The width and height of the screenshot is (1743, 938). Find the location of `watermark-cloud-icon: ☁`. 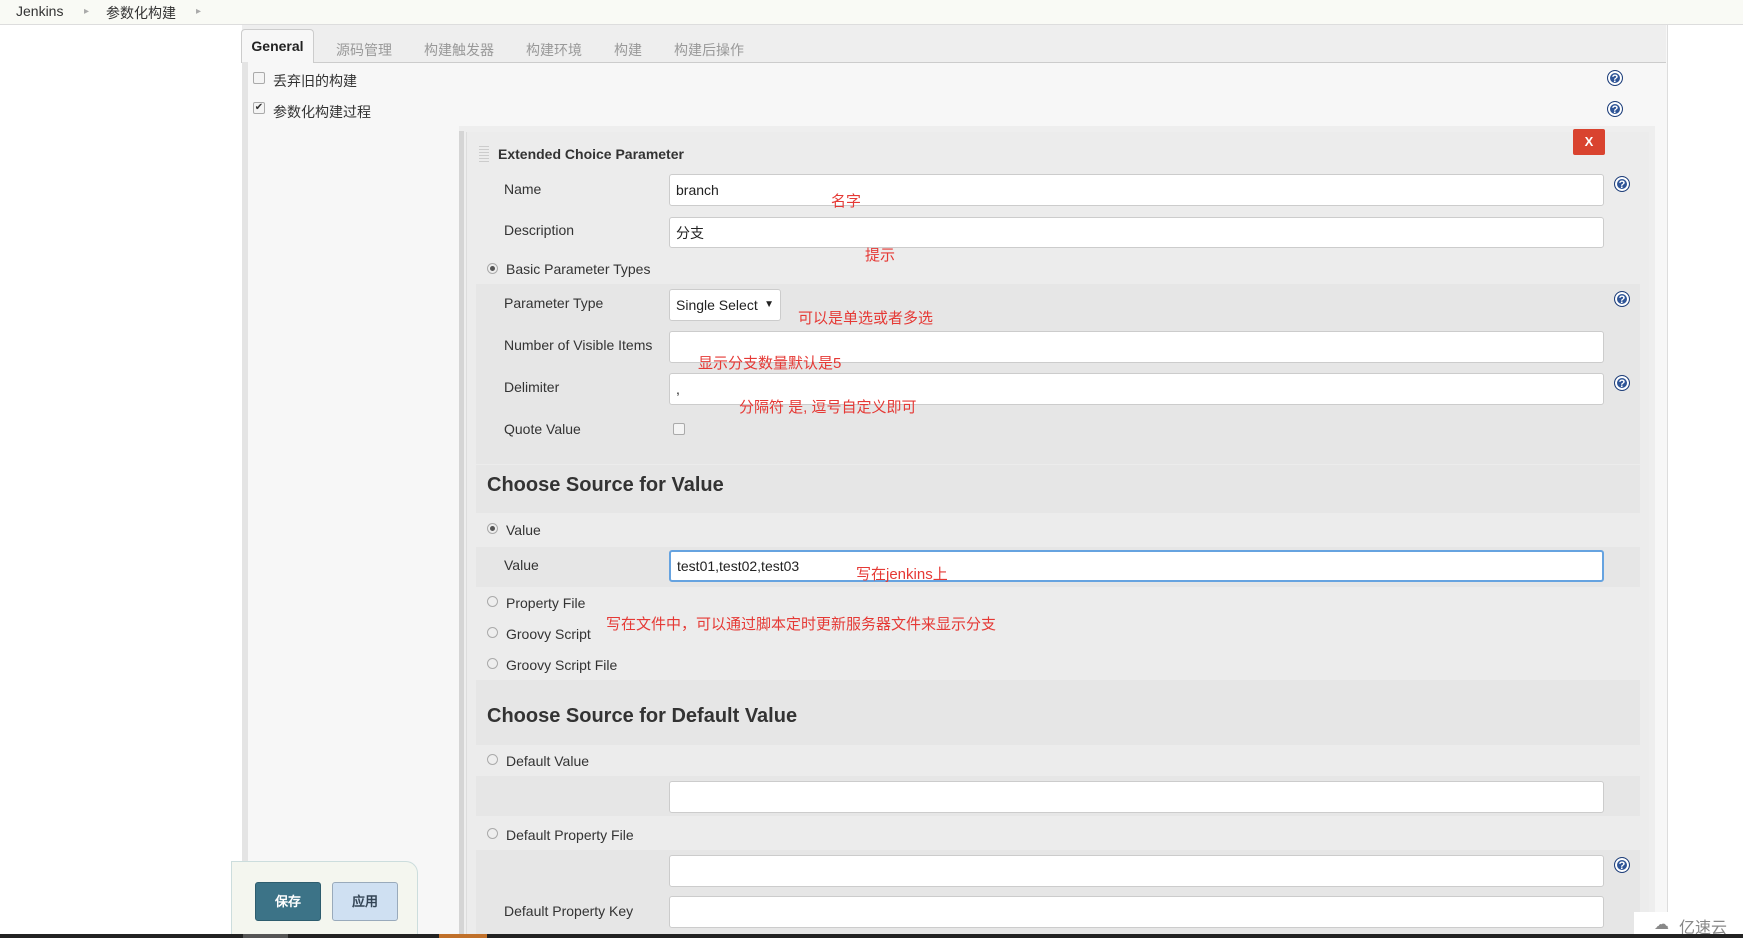

watermark-cloud-icon: ☁ is located at coordinates (1661, 924).